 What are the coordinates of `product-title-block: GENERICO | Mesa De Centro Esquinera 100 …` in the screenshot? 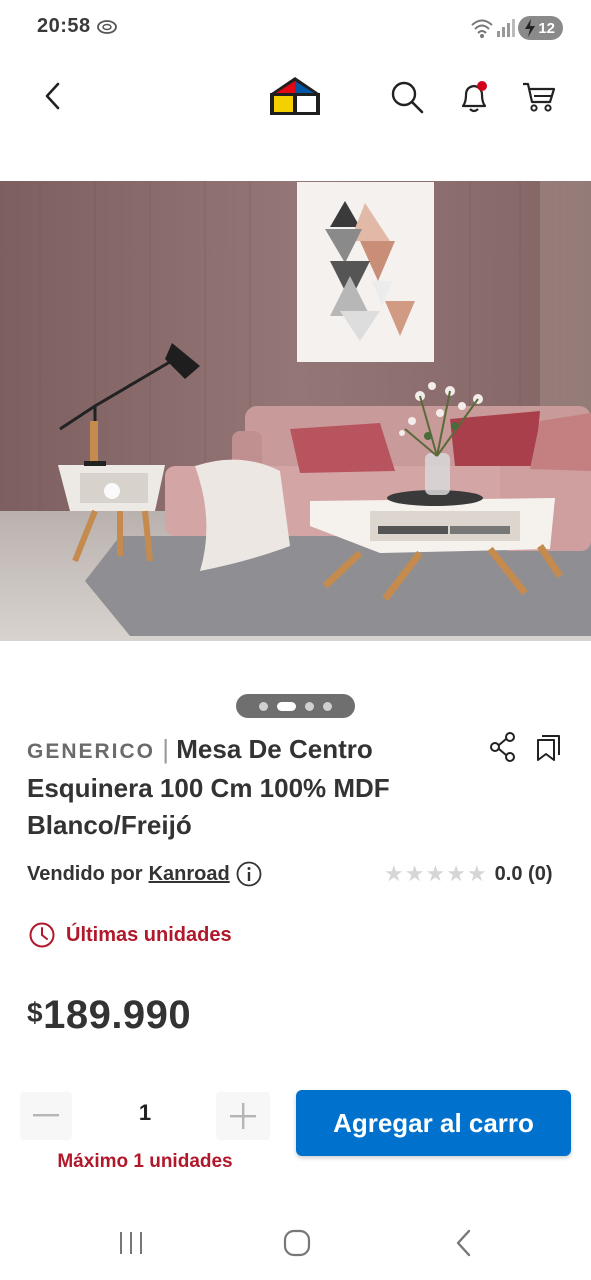 It's located at (247, 787).